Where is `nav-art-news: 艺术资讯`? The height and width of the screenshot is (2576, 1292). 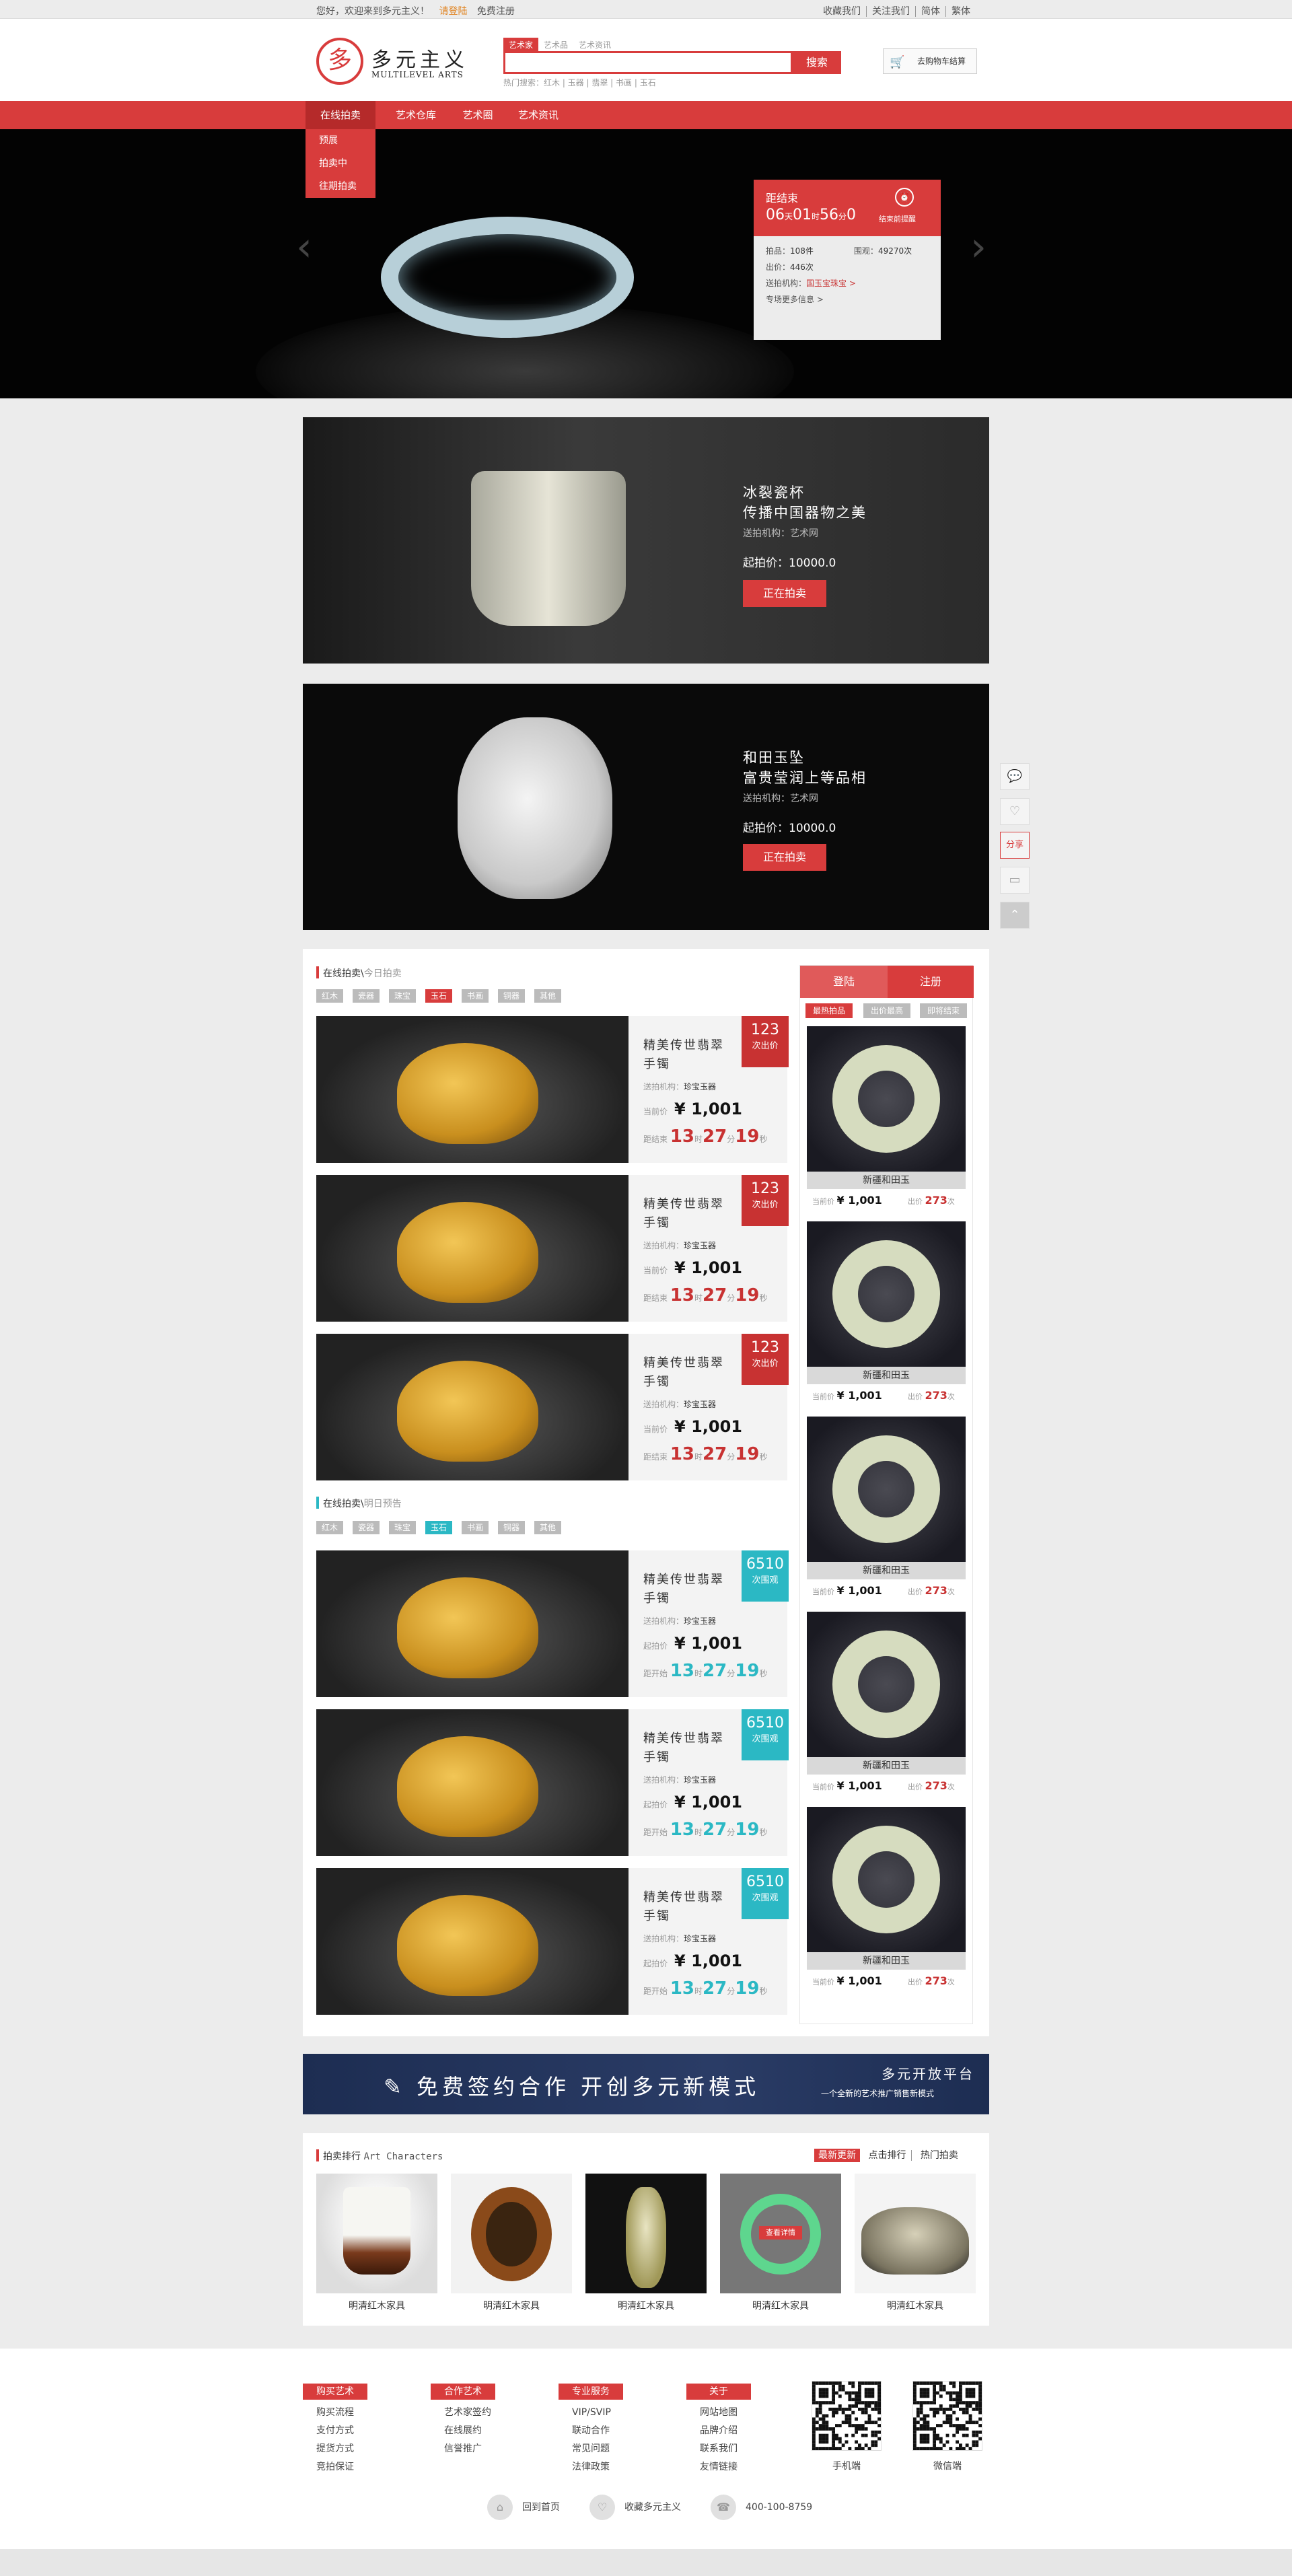 nav-art-news: 艺术资讯 is located at coordinates (539, 115).